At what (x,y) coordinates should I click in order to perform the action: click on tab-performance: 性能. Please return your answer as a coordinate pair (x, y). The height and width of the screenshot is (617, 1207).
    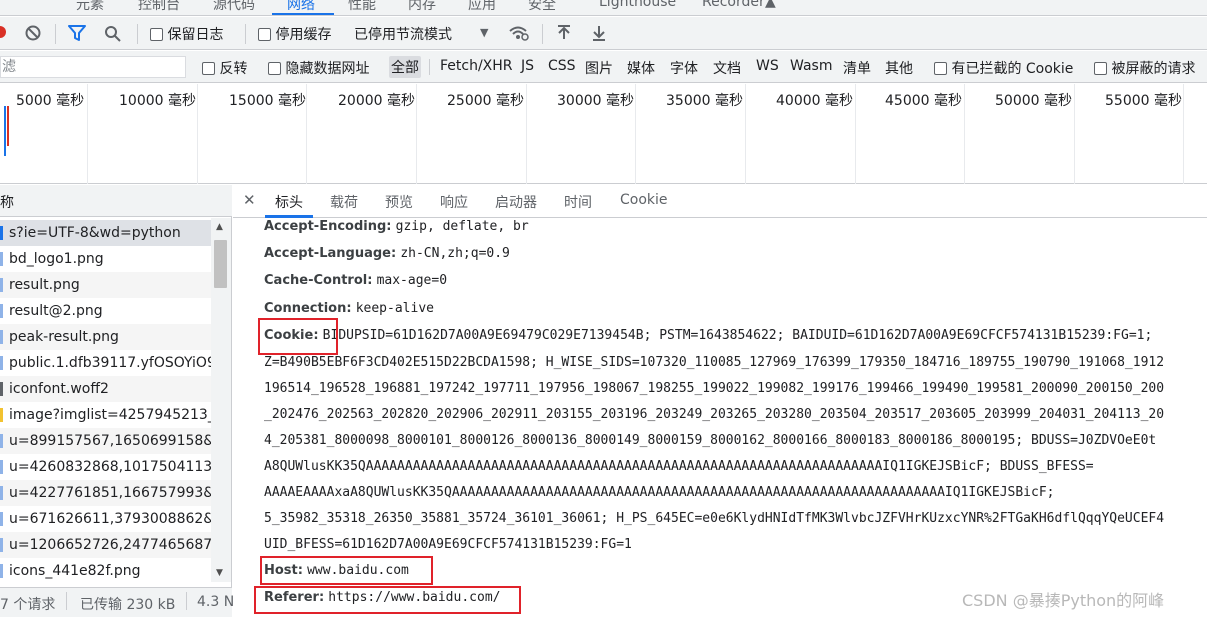
    Looking at the image, I should click on (362, 7).